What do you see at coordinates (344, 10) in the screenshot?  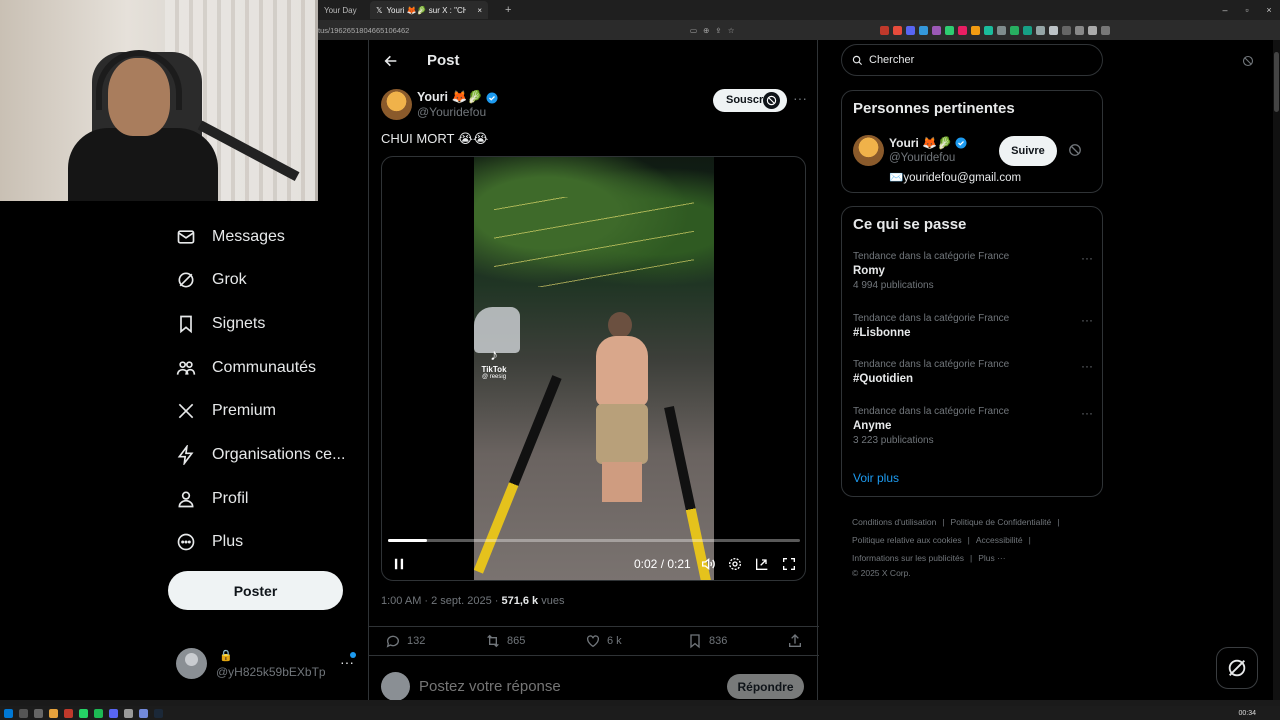 I see `tab-inactive: Your Day` at bounding box center [344, 10].